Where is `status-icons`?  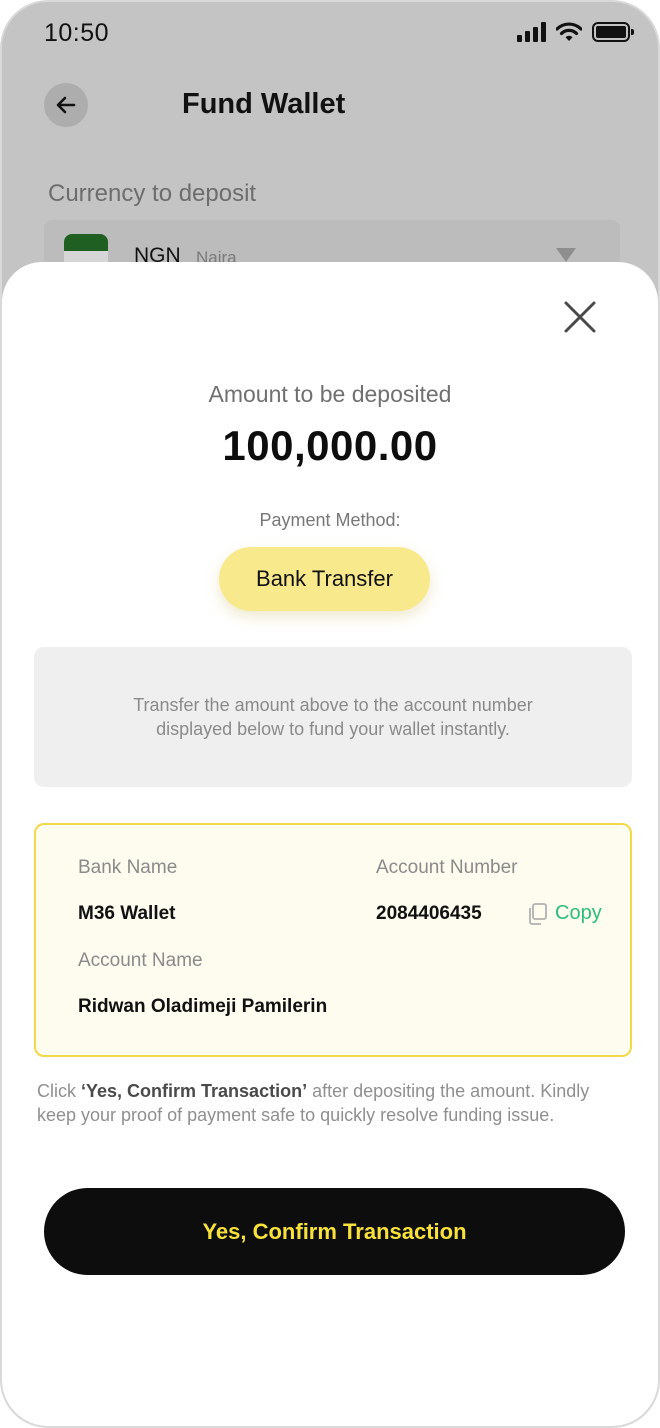
status-icons is located at coordinates (575, 32).